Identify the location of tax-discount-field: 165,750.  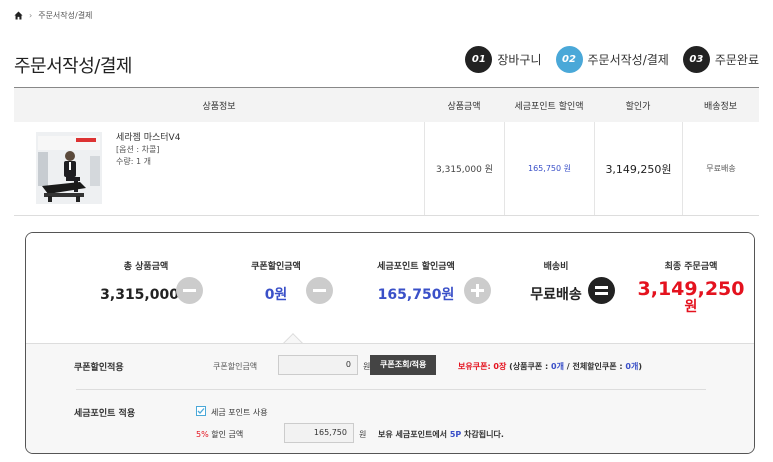
(319, 433).